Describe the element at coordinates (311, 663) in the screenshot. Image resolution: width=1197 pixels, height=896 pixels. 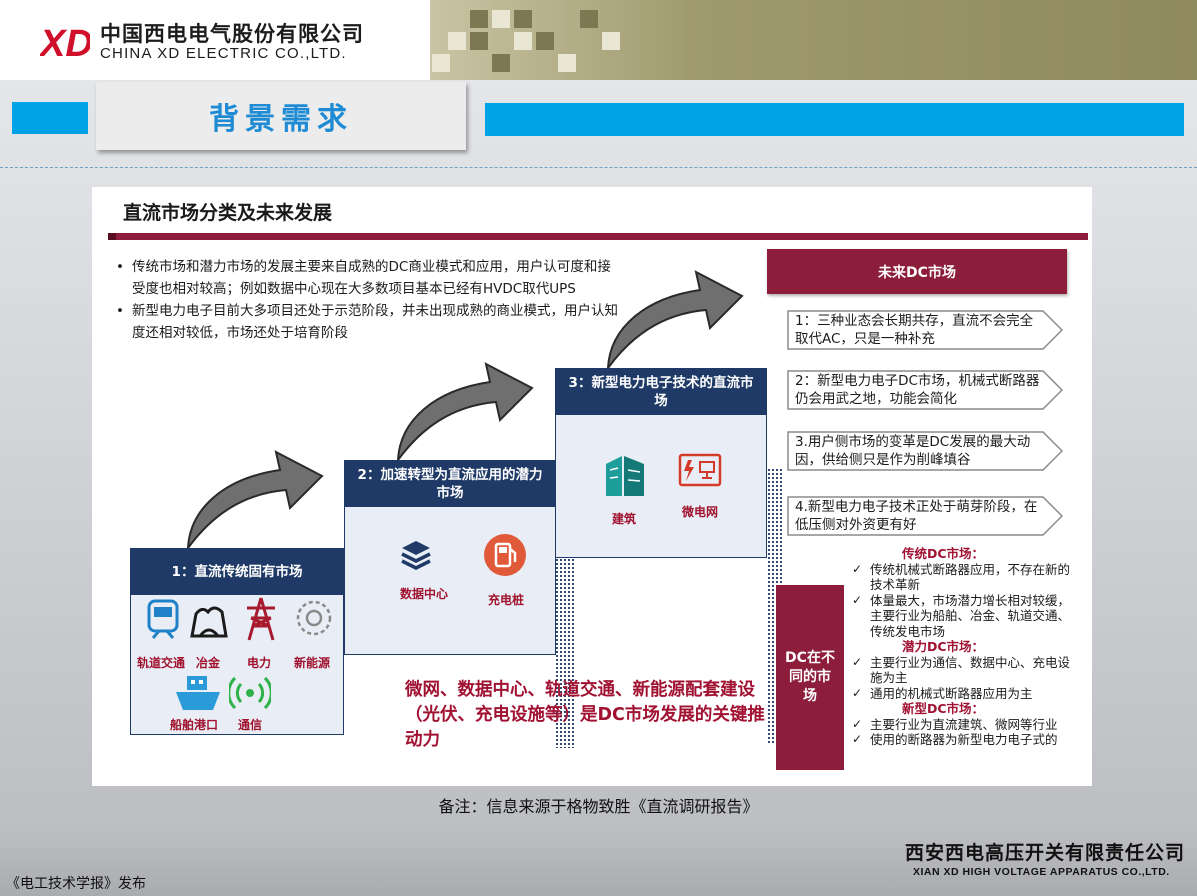
I see `stage-1-item-label: 新能源` at that location.